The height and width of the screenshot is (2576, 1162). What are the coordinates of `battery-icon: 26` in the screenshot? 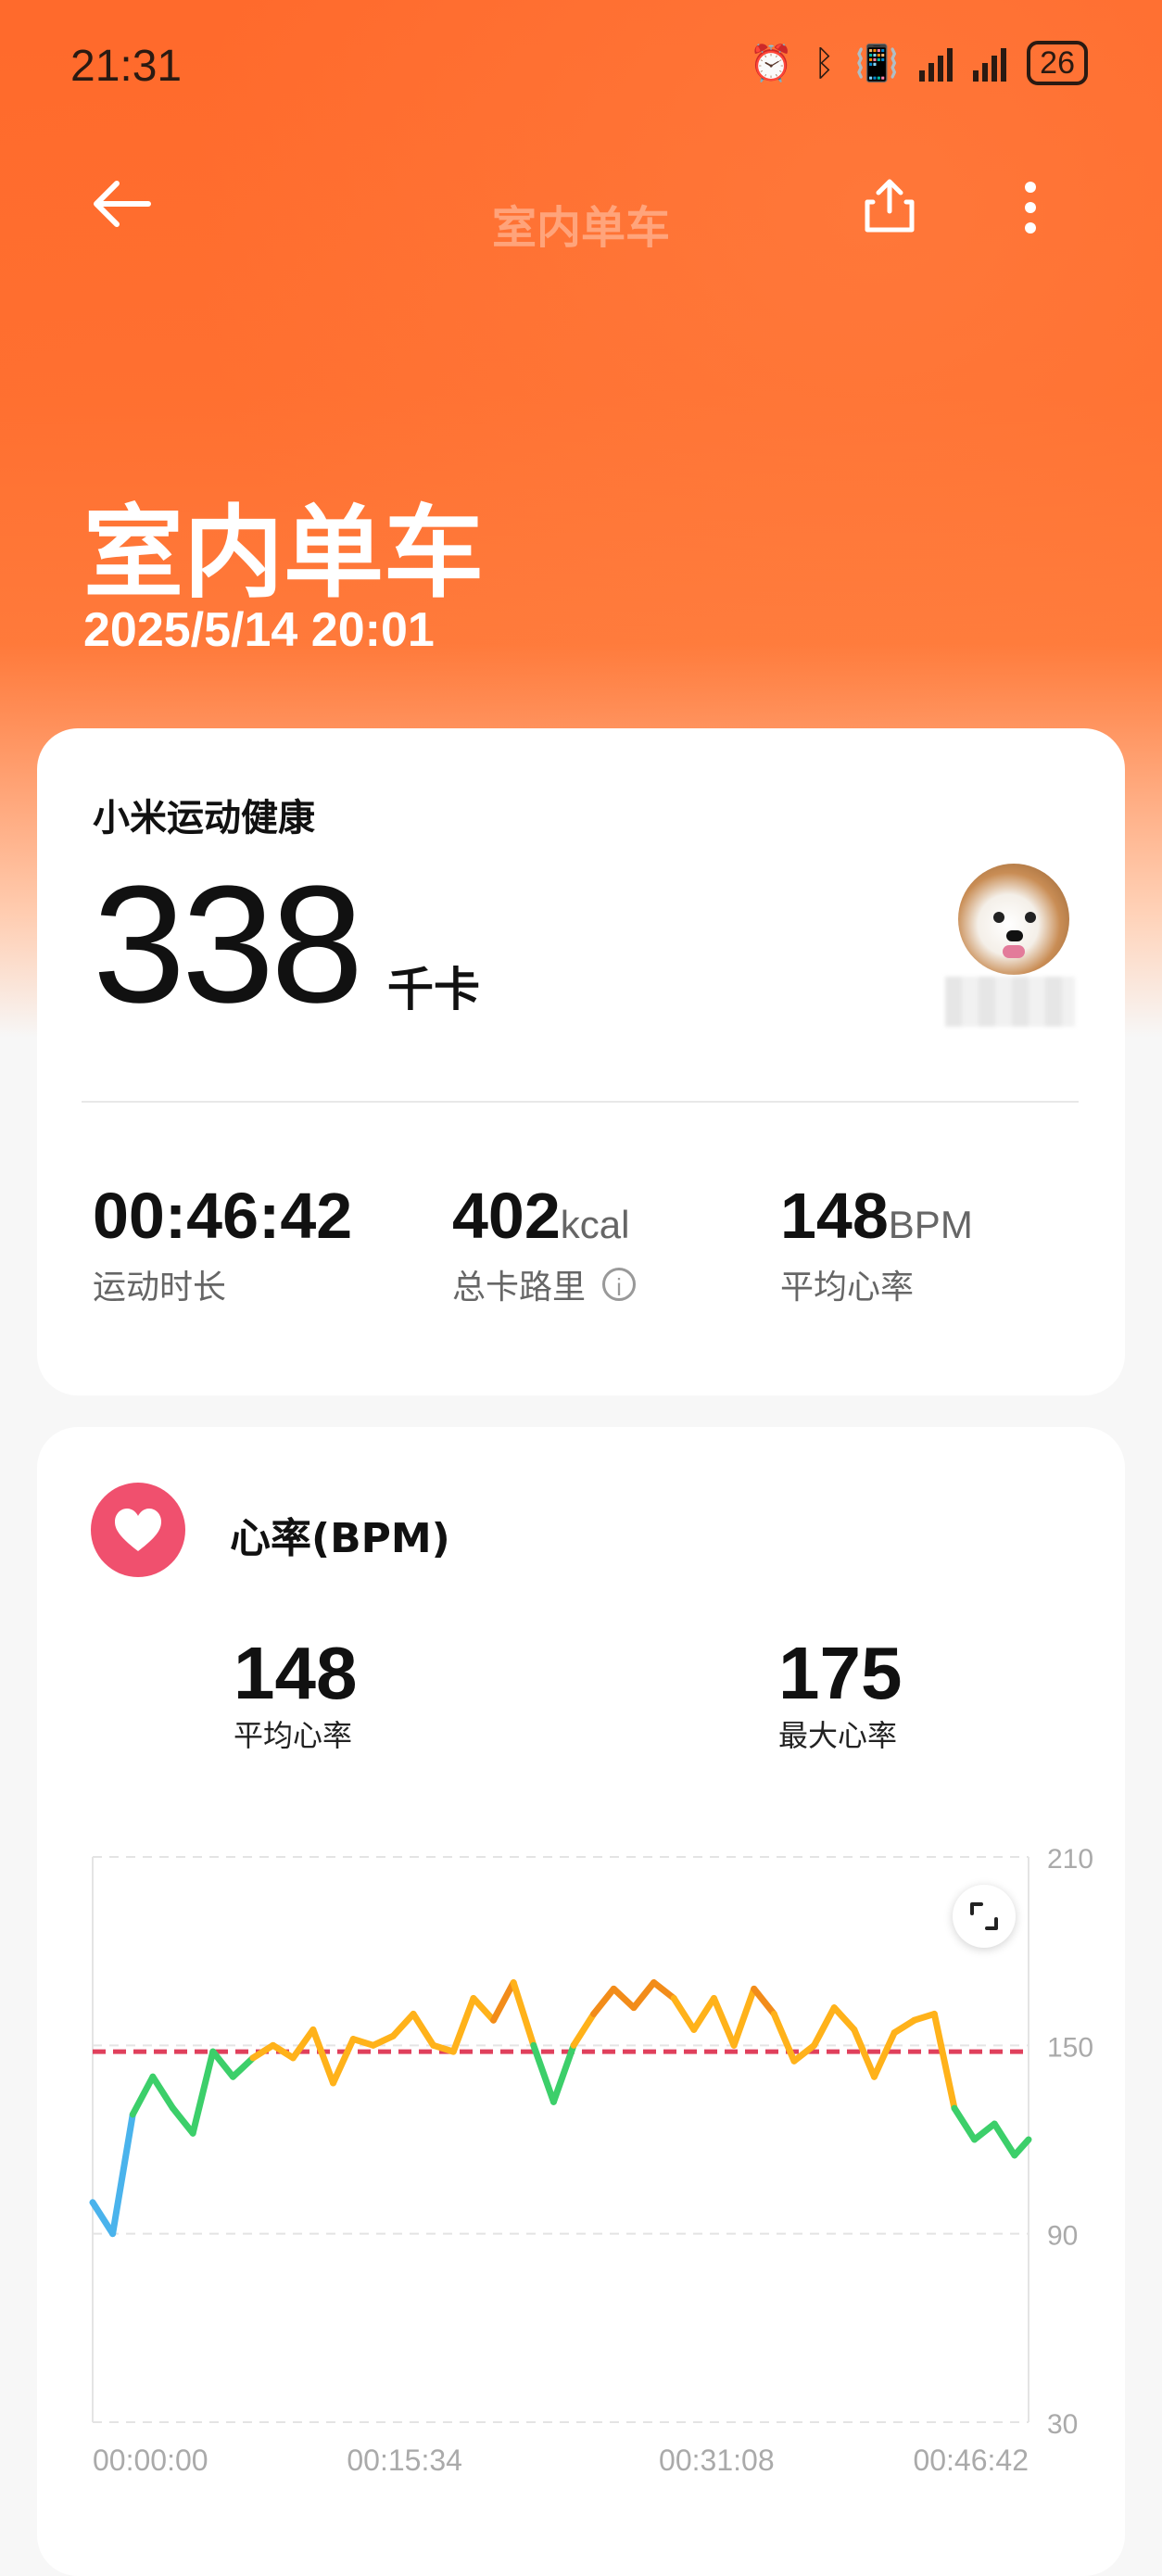 It's located at (1057, 63).